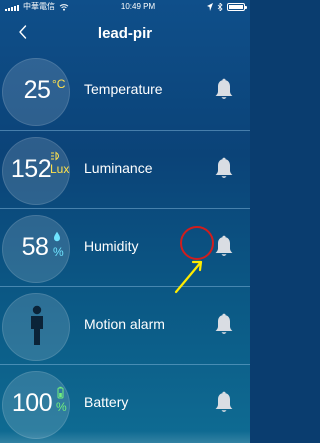  I want to click on humidity-label: Humidity, so click(111, 246).